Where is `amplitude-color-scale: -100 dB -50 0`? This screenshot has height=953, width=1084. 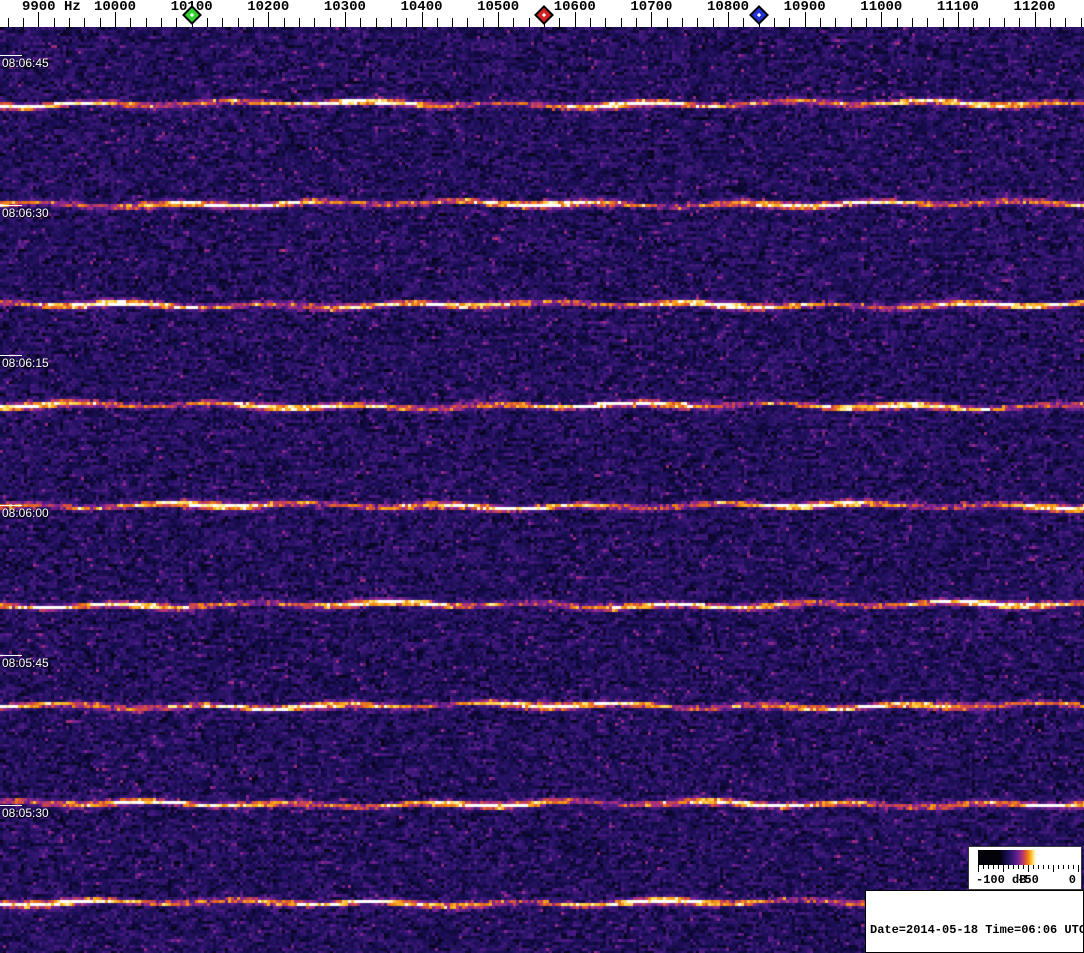
amplitude-color-scale: -100 dB -50 0 is located at coordinates (1025, 868).